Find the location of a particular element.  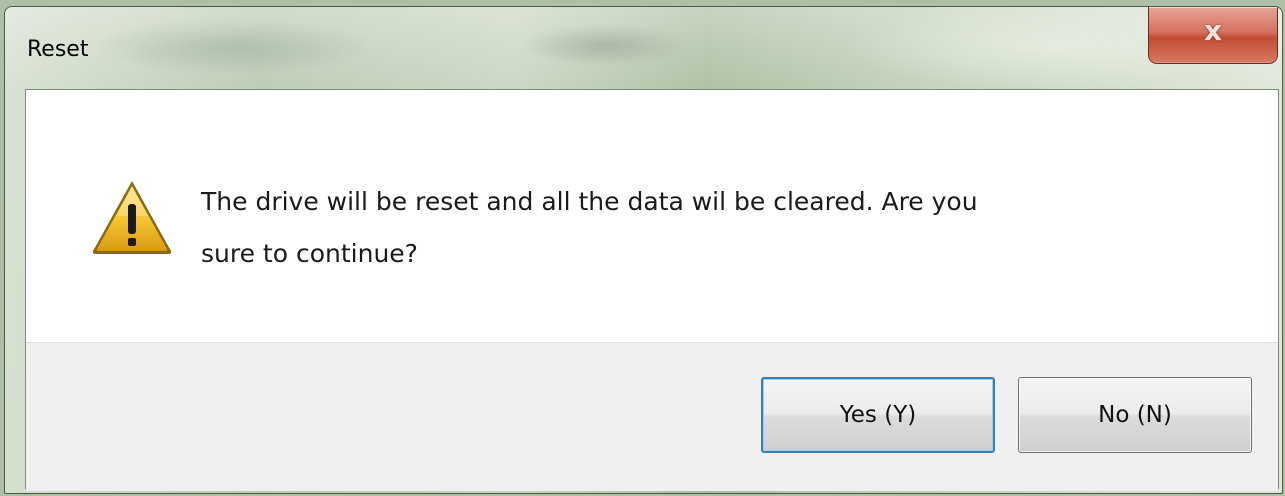

warning-icon is located at coordinates (132, 217).